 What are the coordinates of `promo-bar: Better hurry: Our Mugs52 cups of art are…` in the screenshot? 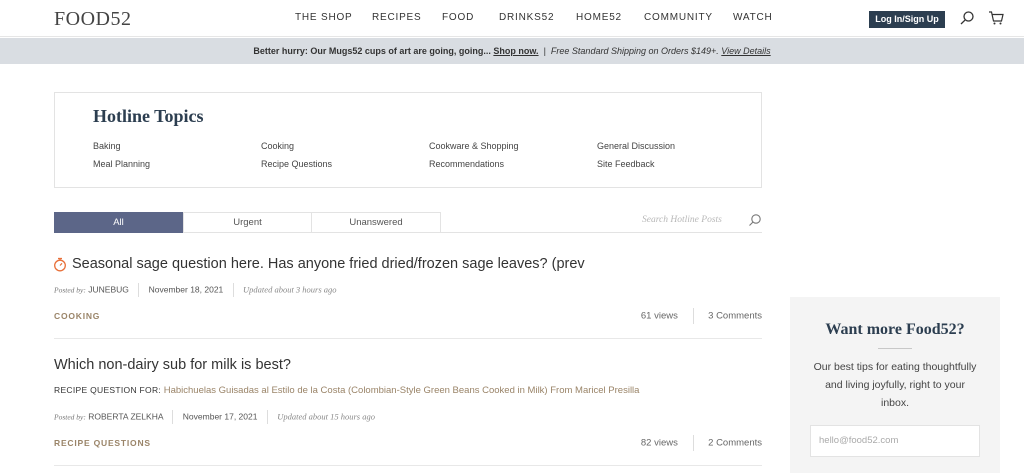 It's located at (512, 51).